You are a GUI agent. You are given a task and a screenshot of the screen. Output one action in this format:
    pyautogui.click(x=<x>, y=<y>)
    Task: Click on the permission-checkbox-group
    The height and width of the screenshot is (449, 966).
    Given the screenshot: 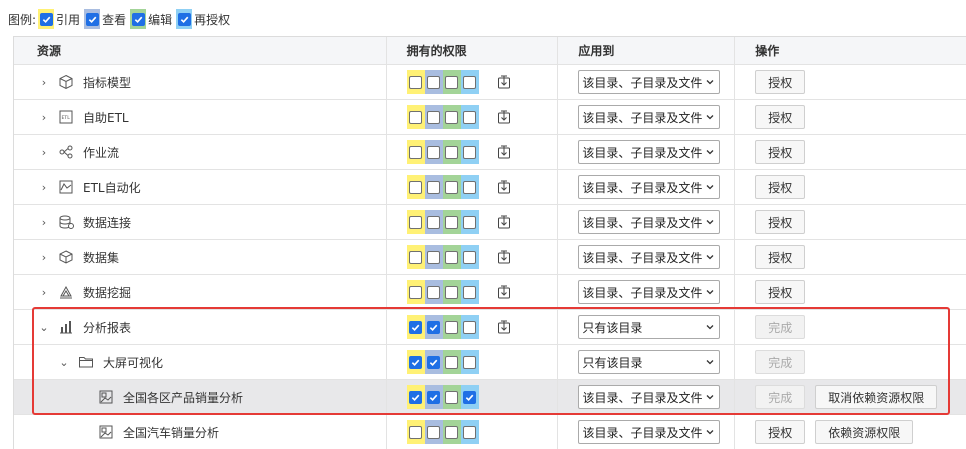 What is the action you would take?
    pyautogui.click(x=442, y=187)
    